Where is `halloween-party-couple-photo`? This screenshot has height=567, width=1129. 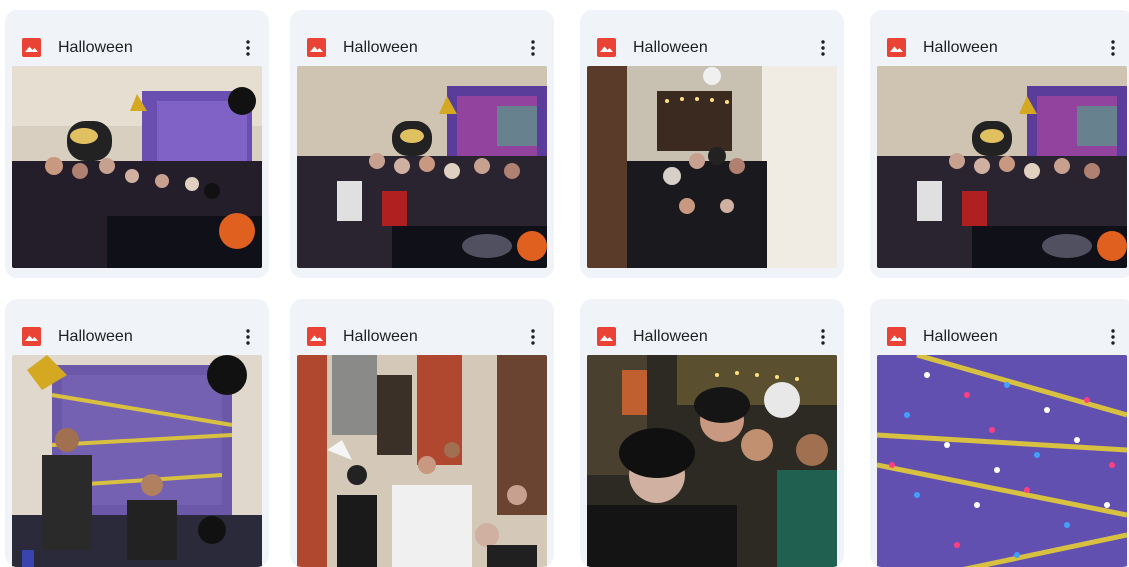
halloween-party-couple-photo is located at coordinates (137, 461).